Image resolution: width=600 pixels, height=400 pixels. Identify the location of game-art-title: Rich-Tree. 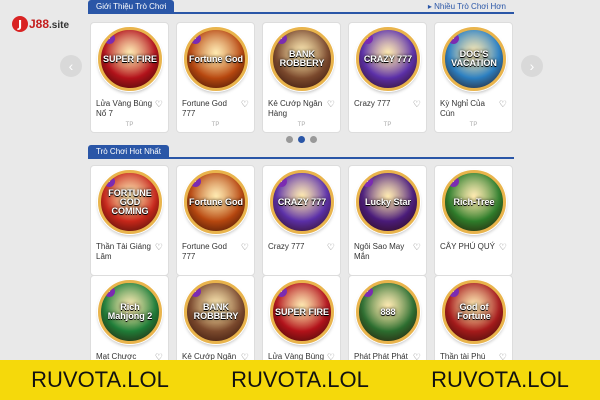
(474, 201).